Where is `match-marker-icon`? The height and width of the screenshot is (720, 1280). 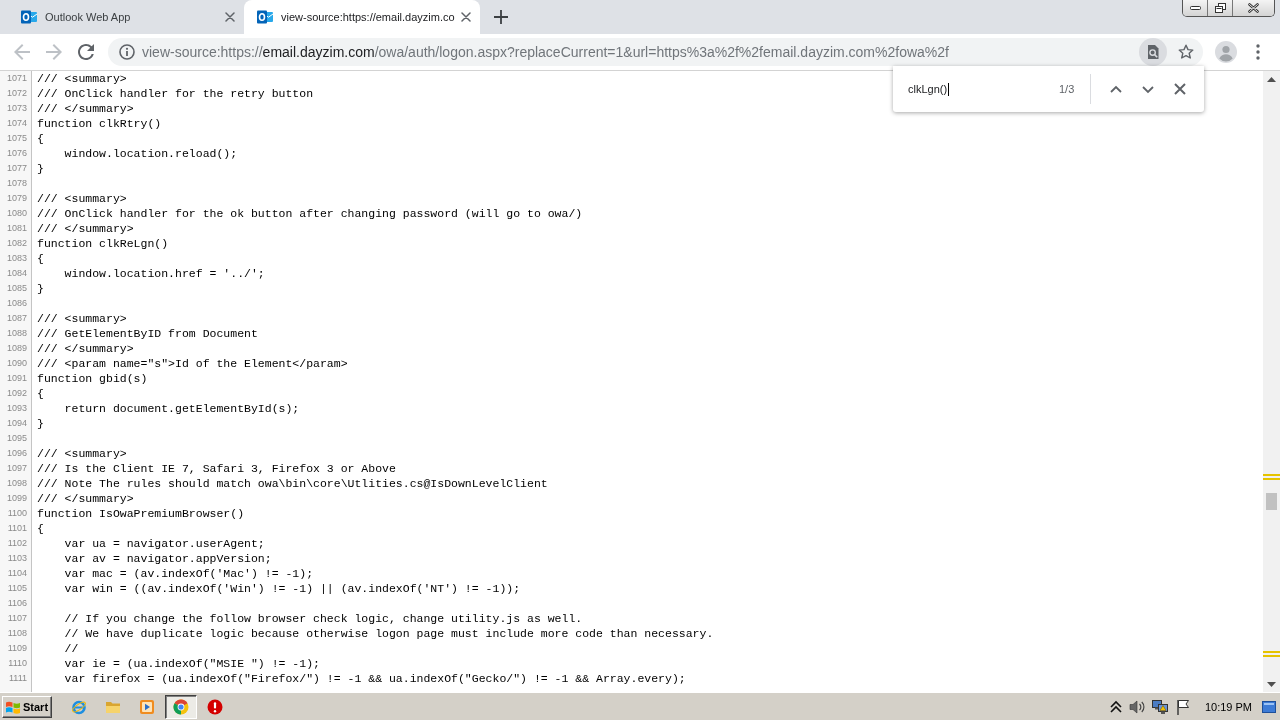
match-marker-icon is located at coordinates (1271, 477).